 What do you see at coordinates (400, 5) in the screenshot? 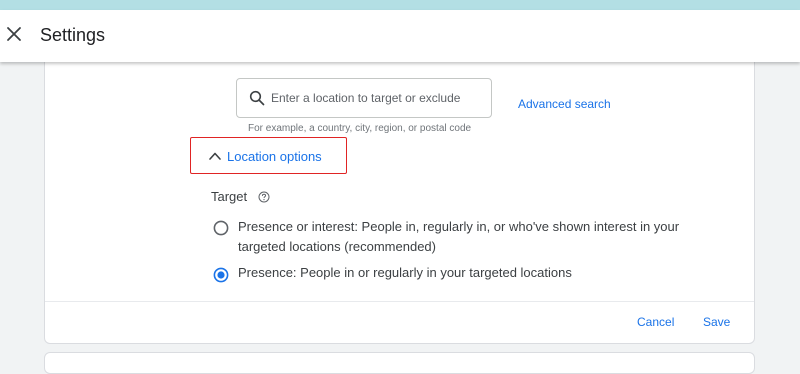
I see `top-accent-strip` at bounding box center [400, 5].